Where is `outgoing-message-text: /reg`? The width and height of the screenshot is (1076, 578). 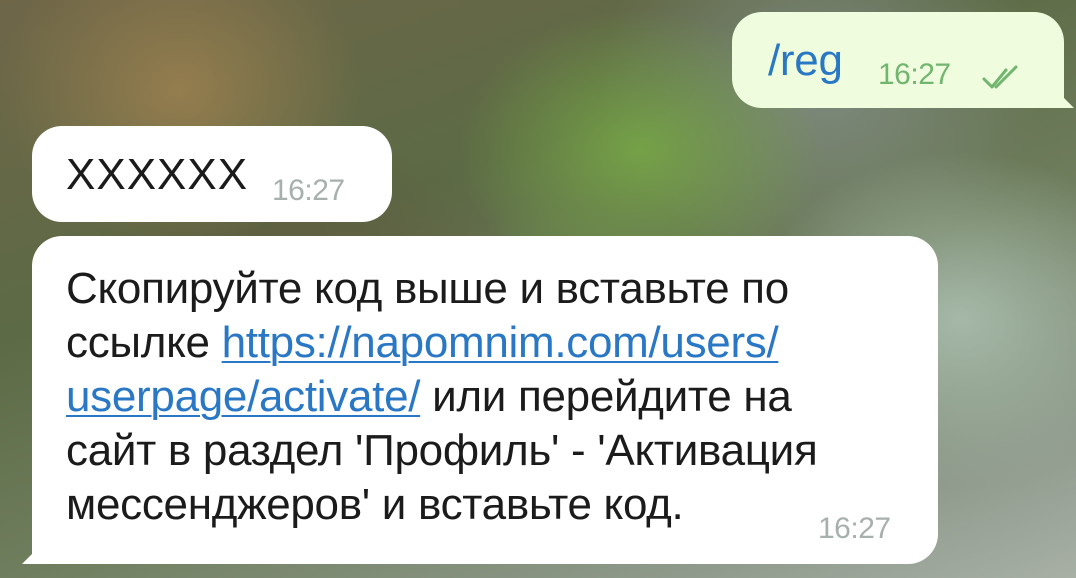 outgoing-message-text: /reg is located at coordinates (805, 60).